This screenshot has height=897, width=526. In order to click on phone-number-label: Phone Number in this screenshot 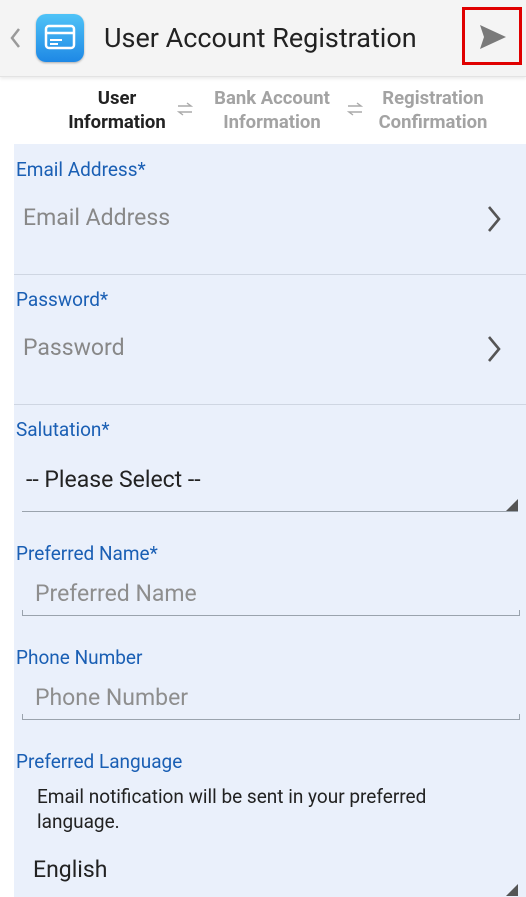, I will do `click(79, 657)`.